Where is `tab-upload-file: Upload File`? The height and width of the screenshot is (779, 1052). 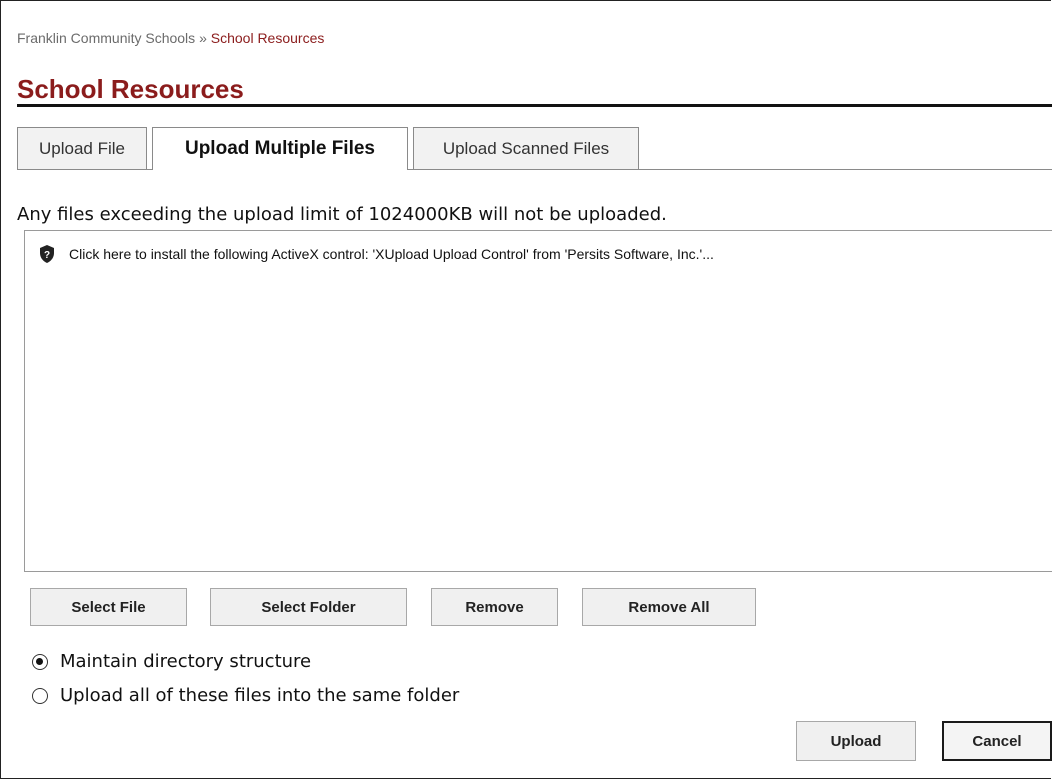
tab-upload-file: Upload File is located at coordinates (82, 148).